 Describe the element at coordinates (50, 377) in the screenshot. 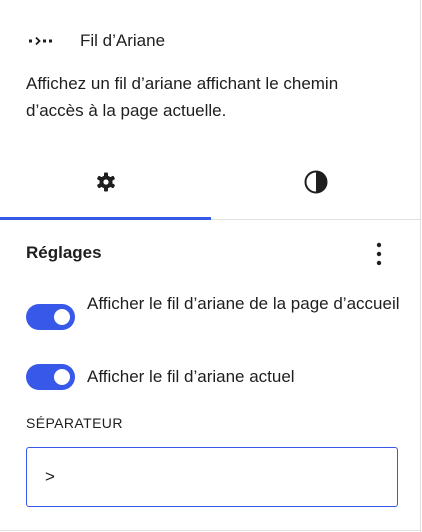

I see `current-breadcrumb-toggle` at that location.